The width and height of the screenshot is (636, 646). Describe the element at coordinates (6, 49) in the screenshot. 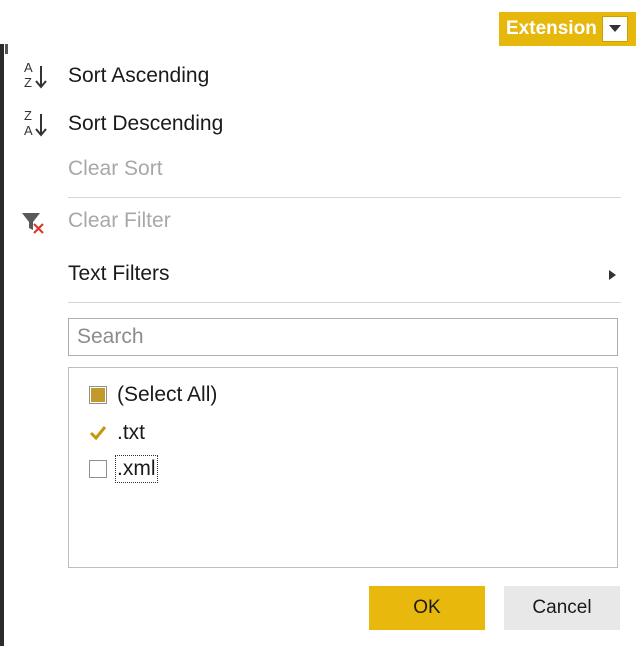

I see `window-edge-tick` at that location.